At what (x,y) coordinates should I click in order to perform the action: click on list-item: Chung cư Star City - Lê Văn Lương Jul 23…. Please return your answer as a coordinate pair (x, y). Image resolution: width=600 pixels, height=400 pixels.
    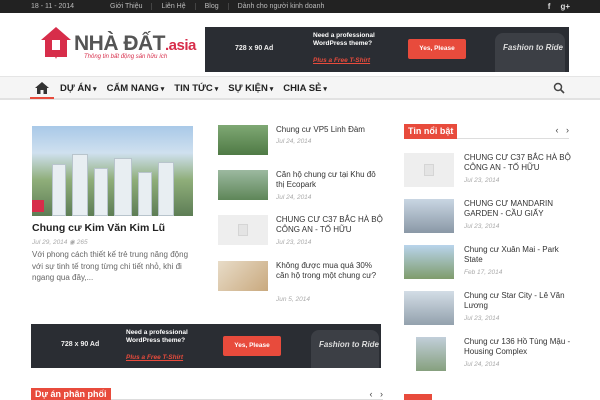
    Looking at the image, I should click on (489, 311).